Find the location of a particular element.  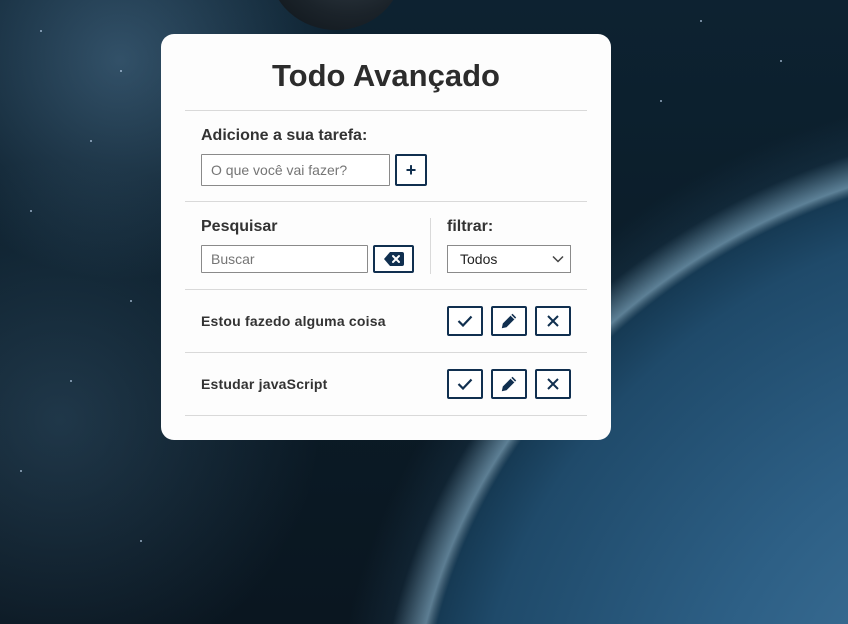

add-task-section: Adicione a sua tarefa: + is located at coordinates (386, 156).